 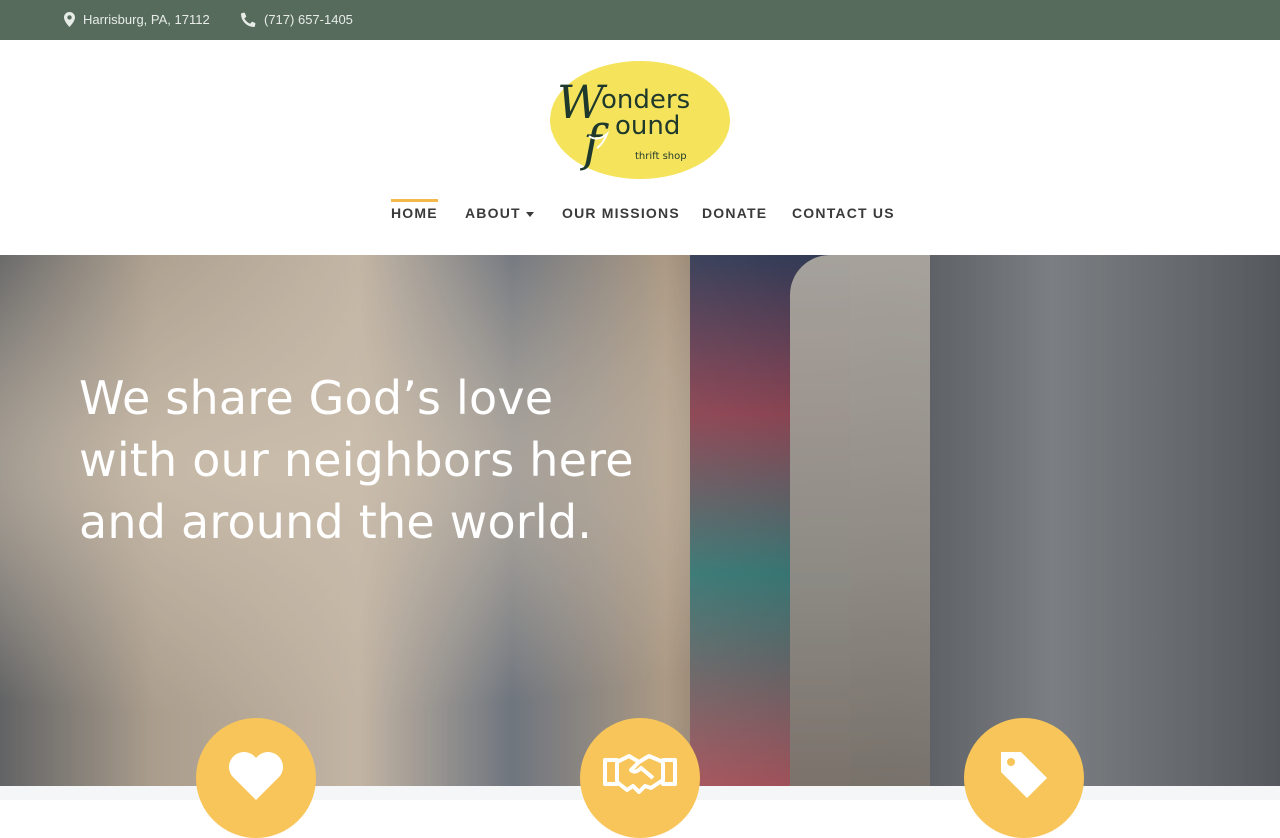 What do you see at coordinates (640, 774) in the screenshot?
I see `handshake-icon` at bounding box center [640, 774].